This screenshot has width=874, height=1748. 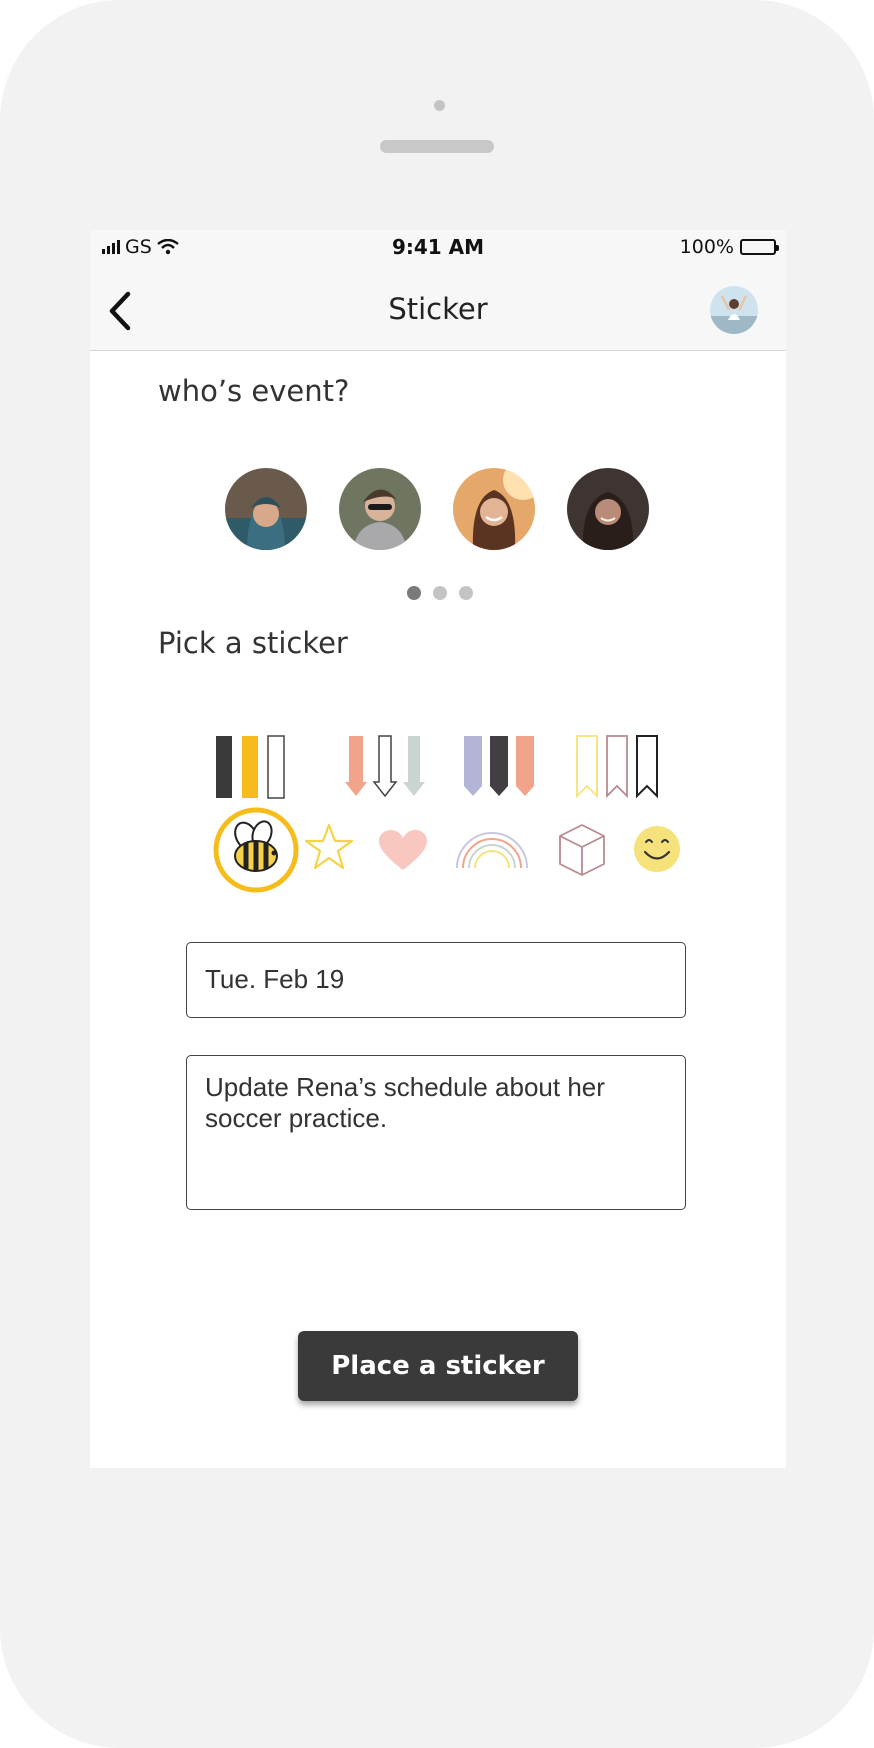 I want to click on marker-set-sticker, so click(x=252, y=767).